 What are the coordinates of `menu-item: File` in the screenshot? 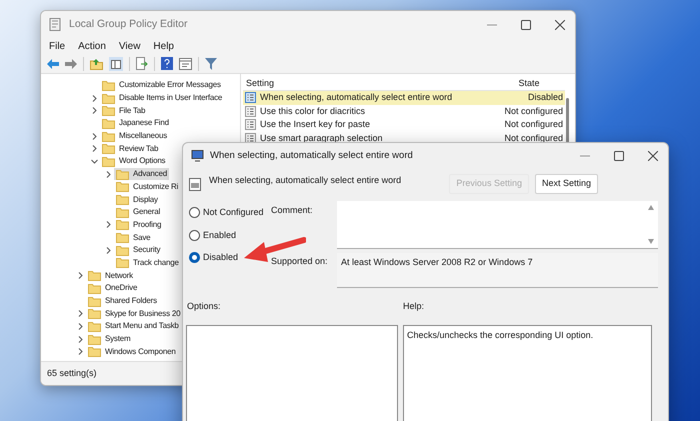 It's located at (57, 46).